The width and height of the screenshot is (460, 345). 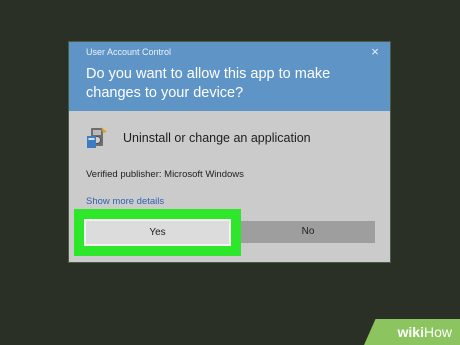 What do you see at coordinates (217, 138) in the screenshot?
I see `app-name: Uninstall or change an application` at bounding box center [217, 138].